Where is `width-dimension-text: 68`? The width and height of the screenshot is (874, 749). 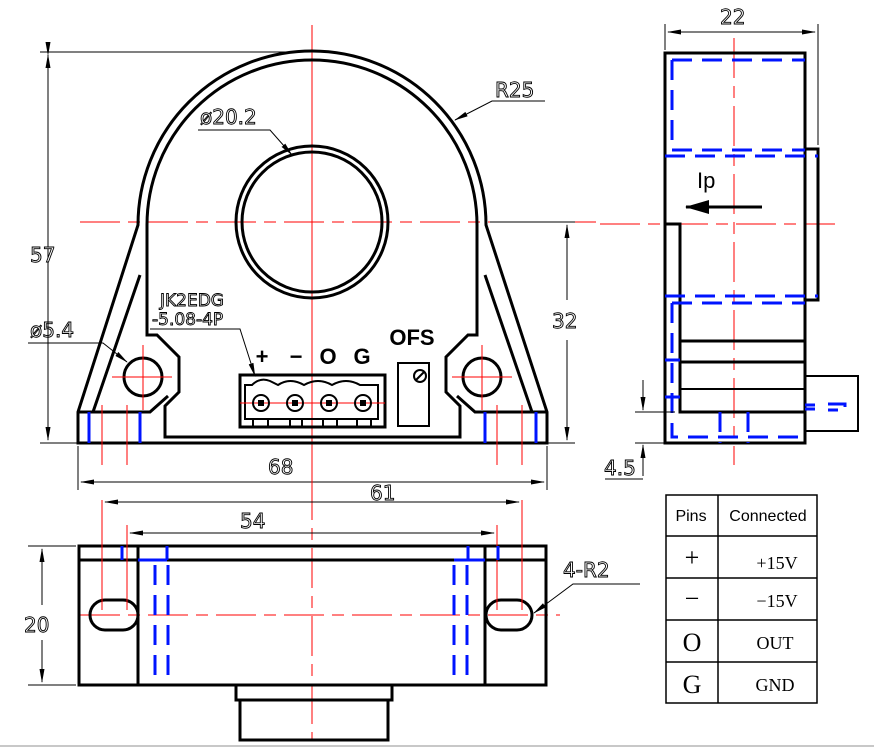 width-dimension-text: 68 is located at coordinates (280, 467).